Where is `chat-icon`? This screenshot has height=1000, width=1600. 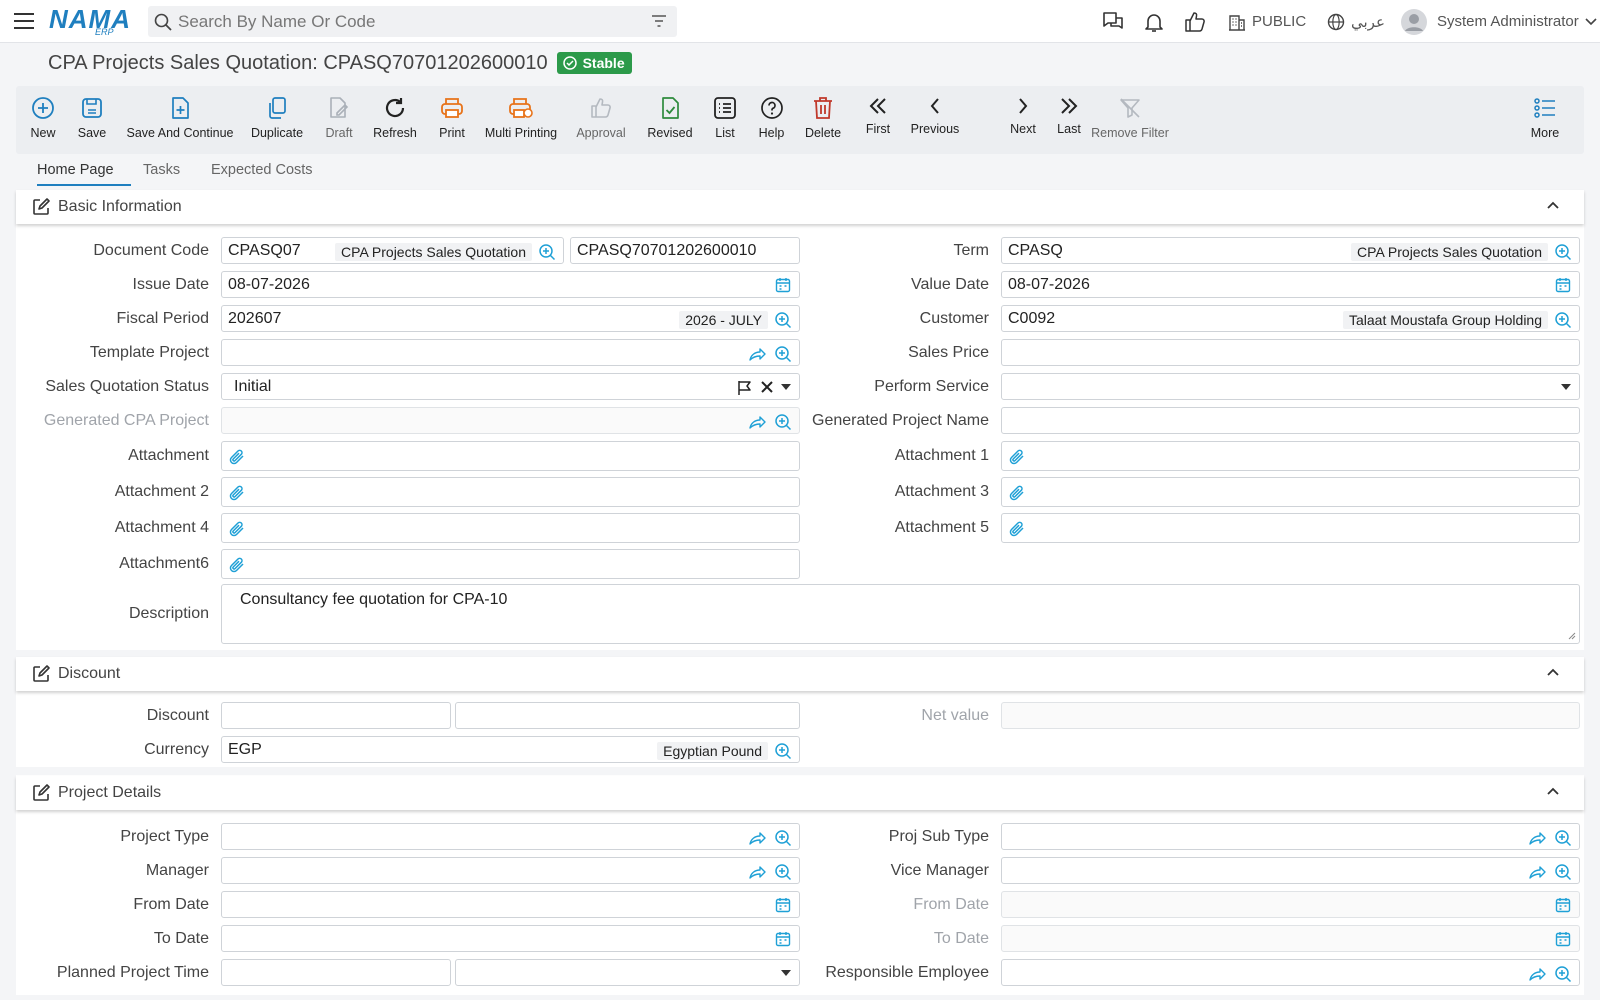
chat-icon is located at coordinates (1113, 21).